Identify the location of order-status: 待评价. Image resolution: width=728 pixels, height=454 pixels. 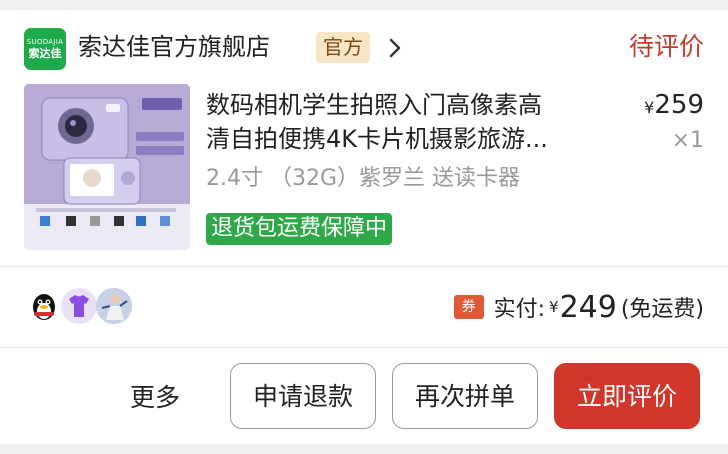
(666, 46).